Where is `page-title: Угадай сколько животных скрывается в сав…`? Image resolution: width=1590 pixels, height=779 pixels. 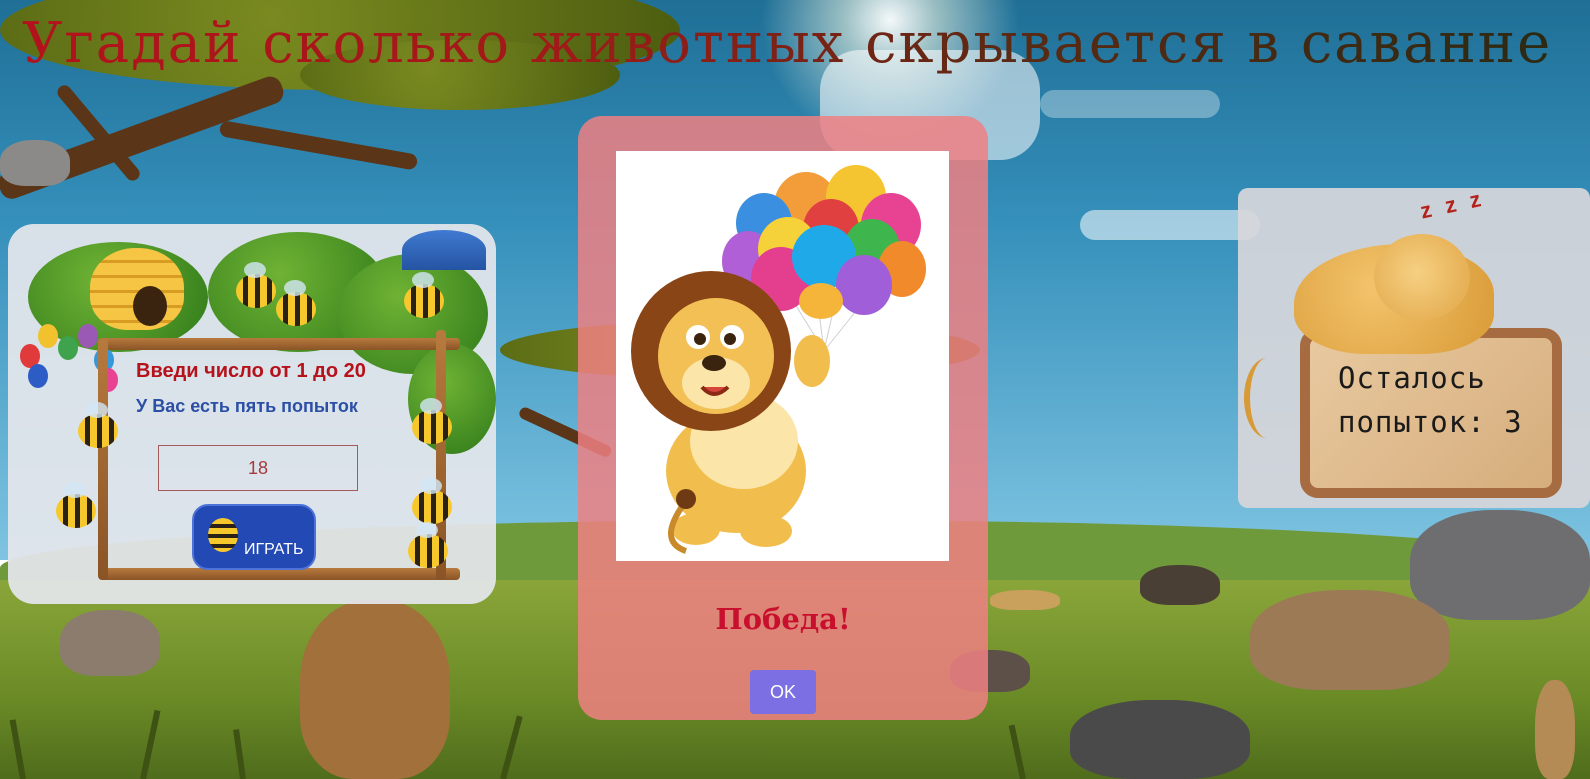
page-title: Угадай сколько животных скрывается в сав… is located at coordinates (787, 44).